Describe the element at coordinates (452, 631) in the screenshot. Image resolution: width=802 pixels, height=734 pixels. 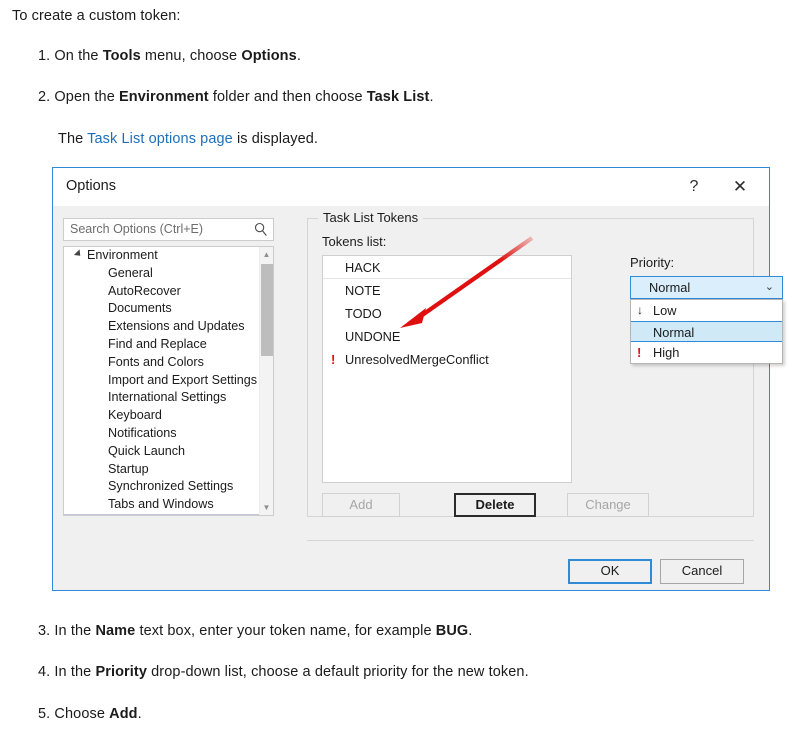
I see `doc-step-3-bold-2: BUG` at that location.